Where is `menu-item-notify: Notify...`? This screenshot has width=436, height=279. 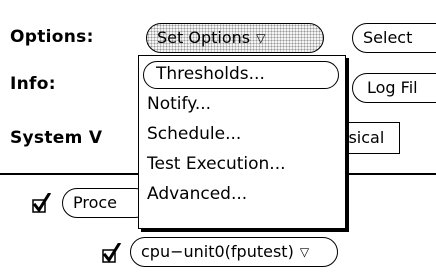 menu-item-notify: Notify... is located at coordinates (179, 104).